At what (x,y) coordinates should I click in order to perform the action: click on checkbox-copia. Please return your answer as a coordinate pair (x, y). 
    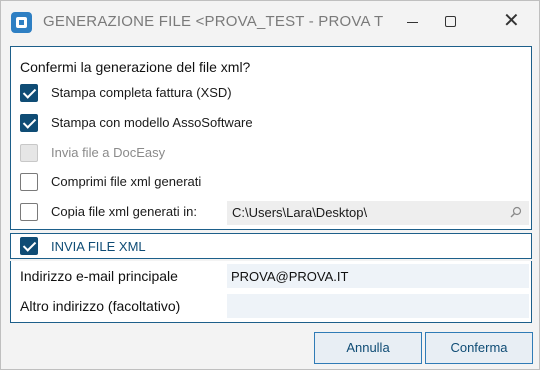
    Looking at the image, I should click on (29, 212).